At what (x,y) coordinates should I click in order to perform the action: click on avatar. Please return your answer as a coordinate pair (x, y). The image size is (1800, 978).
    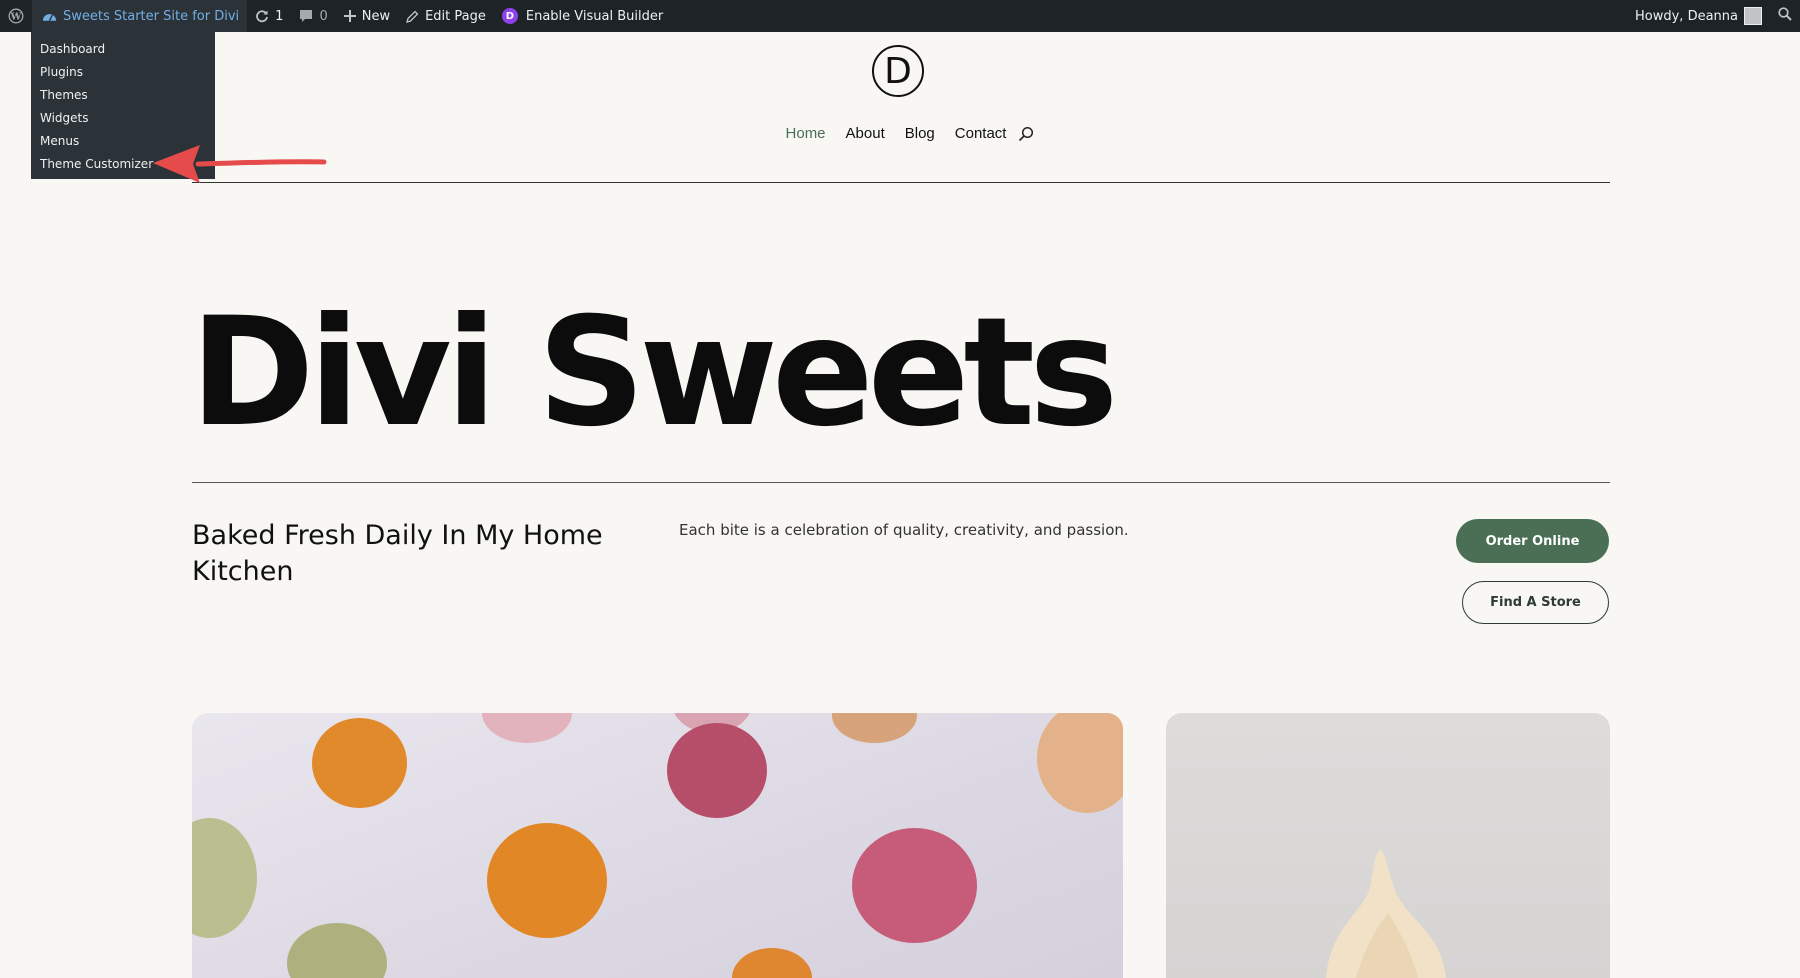
    Looking at the image, I should click on (1753, 16).